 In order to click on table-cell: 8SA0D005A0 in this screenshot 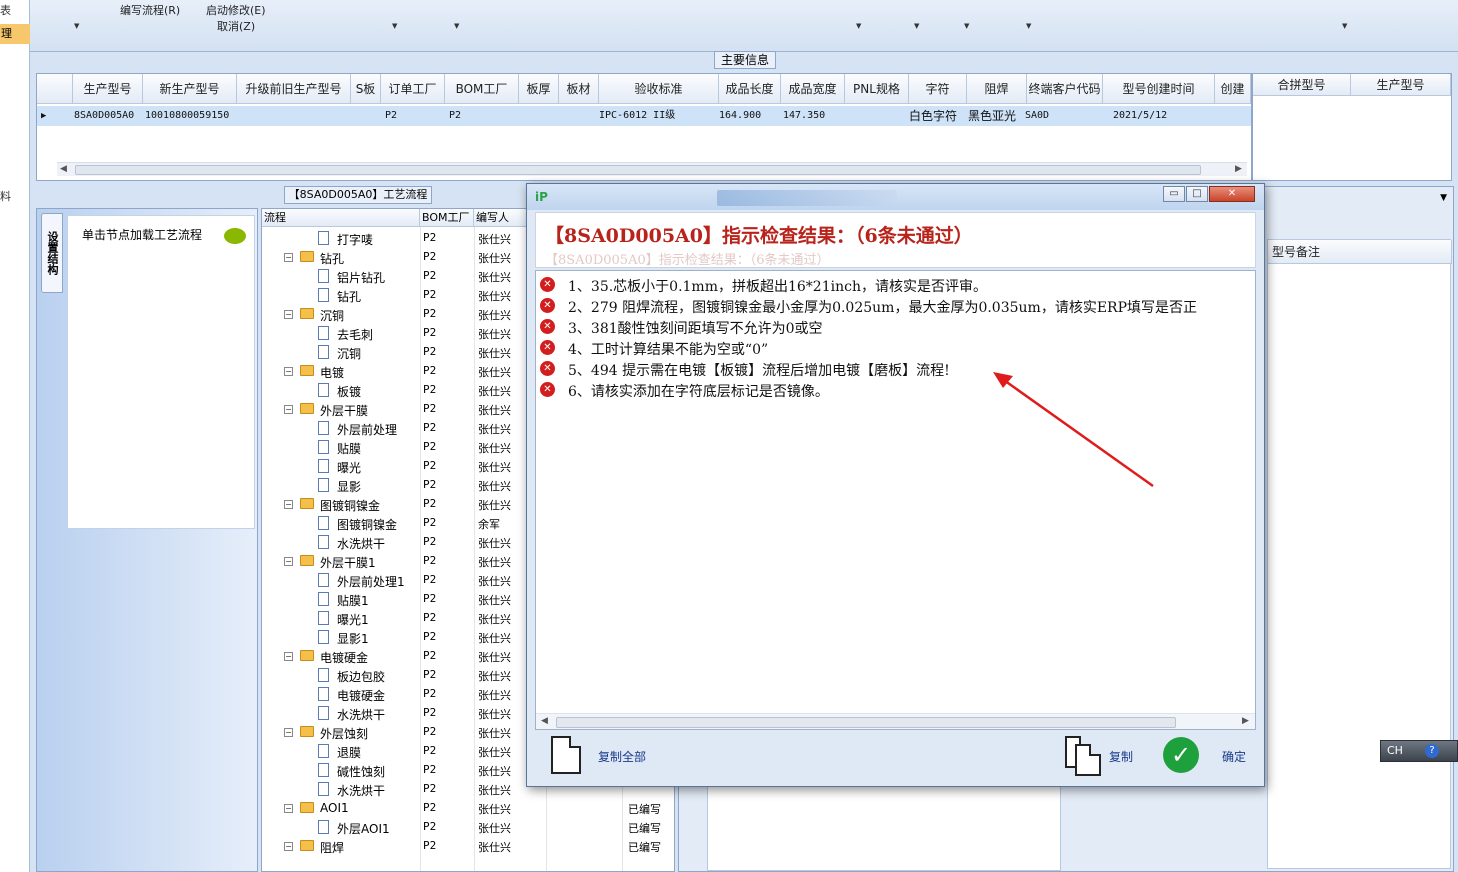, I will do `click(104, 116)`.